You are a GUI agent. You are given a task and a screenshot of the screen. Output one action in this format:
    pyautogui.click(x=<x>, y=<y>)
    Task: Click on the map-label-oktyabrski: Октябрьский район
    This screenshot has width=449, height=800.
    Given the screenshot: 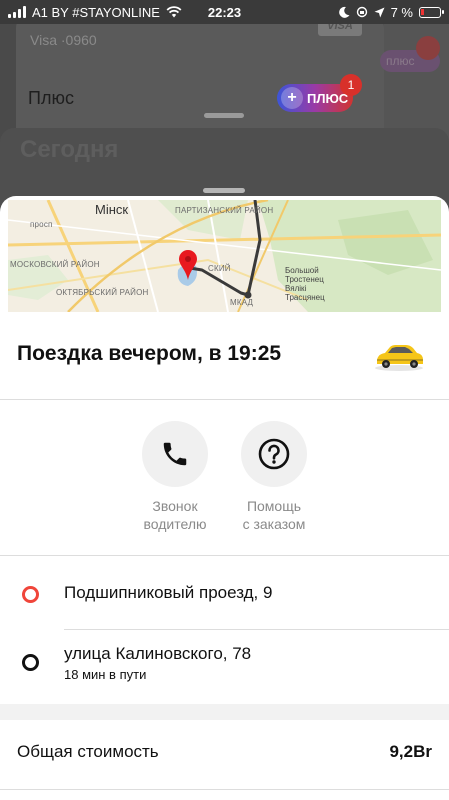 What is the action you would take?
    pyautogui.click(x=102, y=292)
    